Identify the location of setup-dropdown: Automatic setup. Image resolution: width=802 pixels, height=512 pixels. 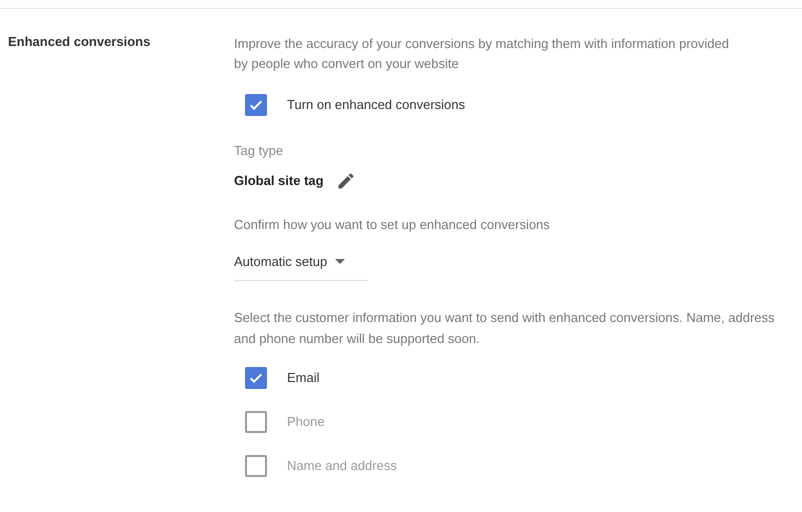
(301, 266).